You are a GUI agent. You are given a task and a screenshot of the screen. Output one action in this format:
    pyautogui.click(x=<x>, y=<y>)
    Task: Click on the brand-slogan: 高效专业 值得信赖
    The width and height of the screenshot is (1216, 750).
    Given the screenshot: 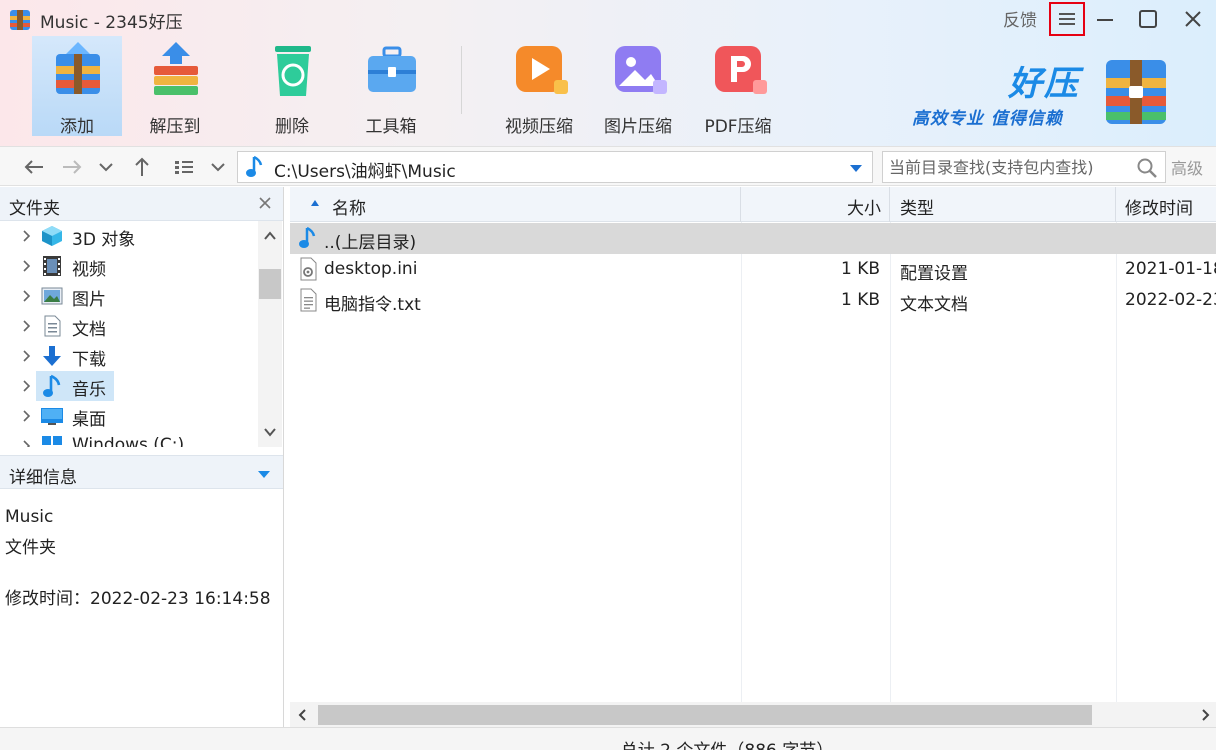 What is the action you would take?
    pyautogui.click(x=987, y=119)
    